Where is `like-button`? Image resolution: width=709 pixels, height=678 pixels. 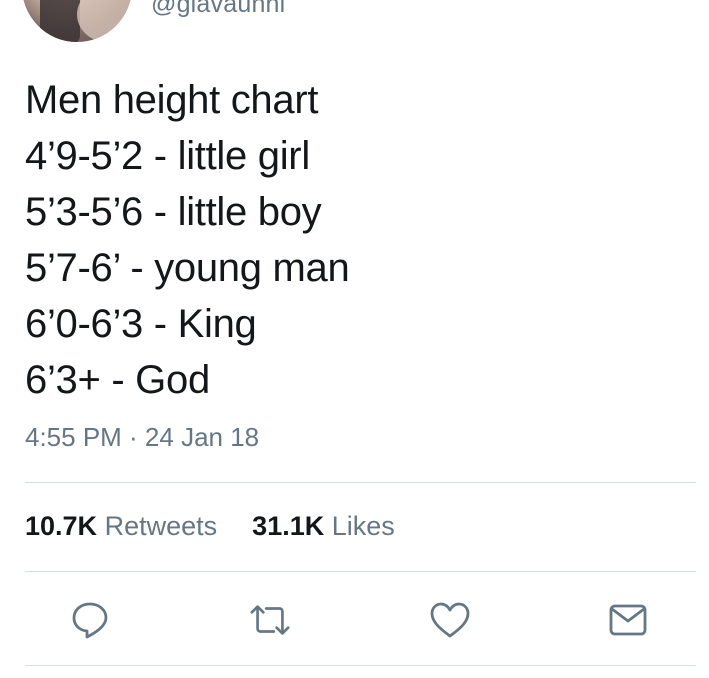 like-button is located at coordinates (450, 620).